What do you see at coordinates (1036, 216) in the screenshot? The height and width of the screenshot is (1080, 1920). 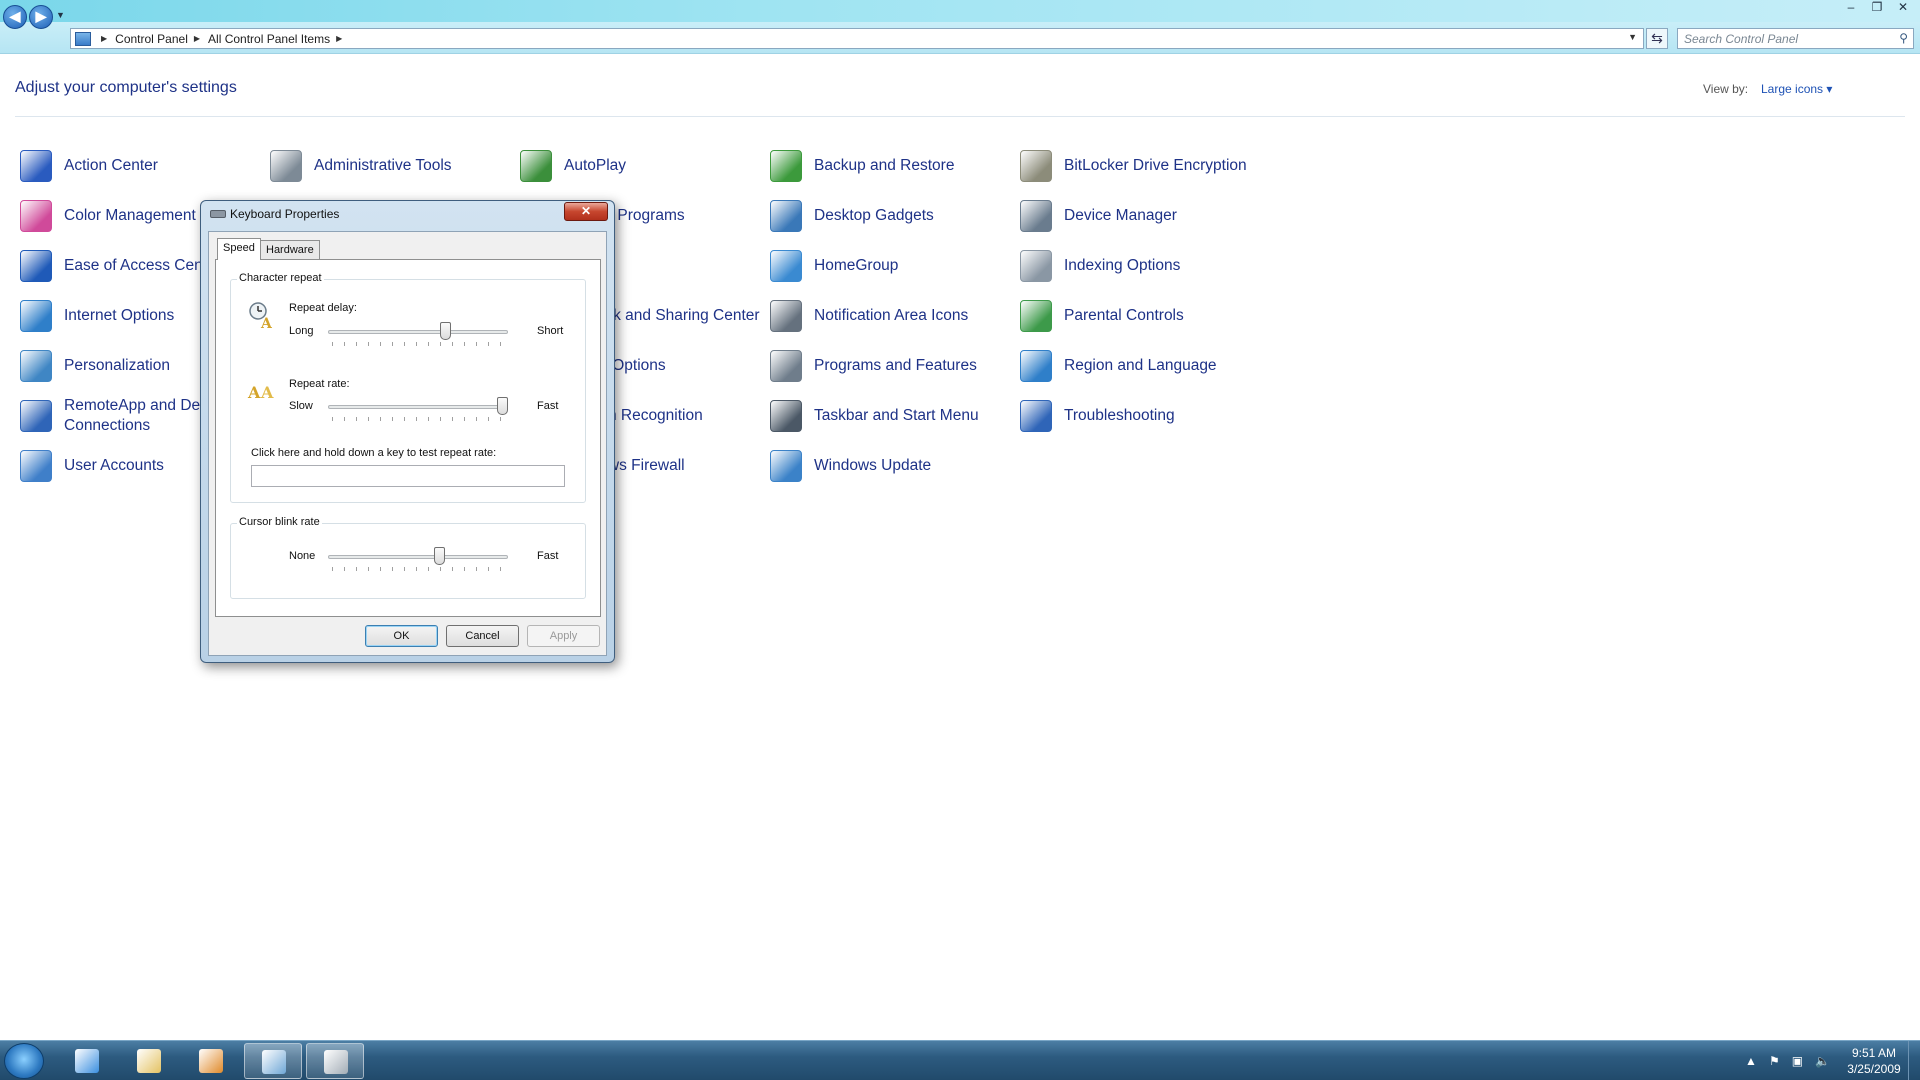 I see `device-manager-icon` at bounding box center [1036, 216].